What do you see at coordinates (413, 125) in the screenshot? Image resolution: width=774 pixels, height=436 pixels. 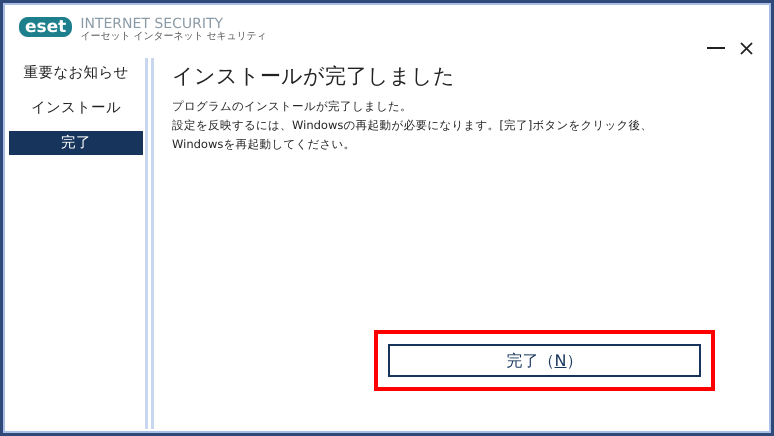 I see `message-text: 設定を反映するには、Windowsの再起動が必要になります。[完了]ボタンをクリック後、` at bounding box center [413, 125].